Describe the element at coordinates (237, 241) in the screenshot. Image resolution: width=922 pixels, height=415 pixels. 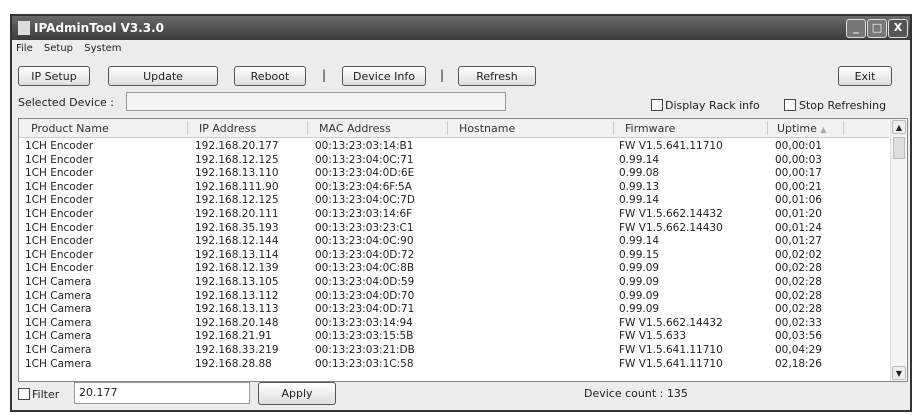
I see `cell-ip-address: 192.168.12.144` at that location.